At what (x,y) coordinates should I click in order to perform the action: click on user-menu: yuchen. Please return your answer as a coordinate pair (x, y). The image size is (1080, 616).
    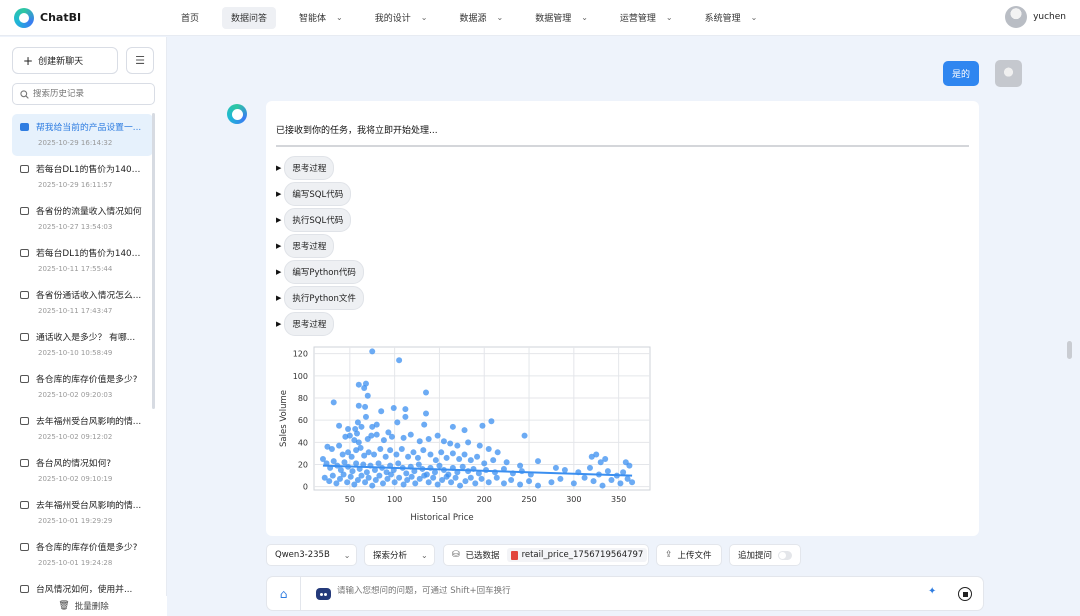
    Looking at the image, I should click on (1035, 17).